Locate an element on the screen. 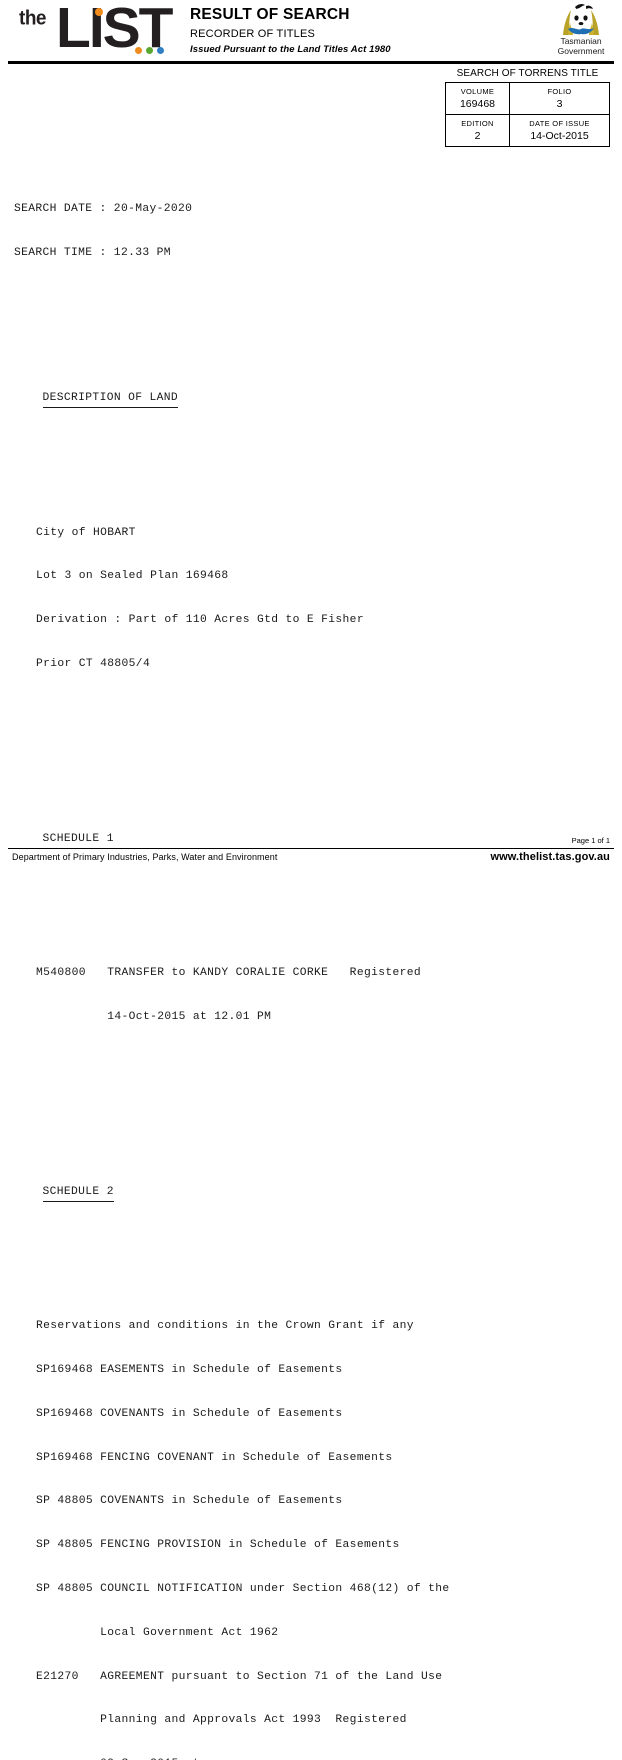  table-row: VOLUME FOLIO is located at coordinates (527, 89).